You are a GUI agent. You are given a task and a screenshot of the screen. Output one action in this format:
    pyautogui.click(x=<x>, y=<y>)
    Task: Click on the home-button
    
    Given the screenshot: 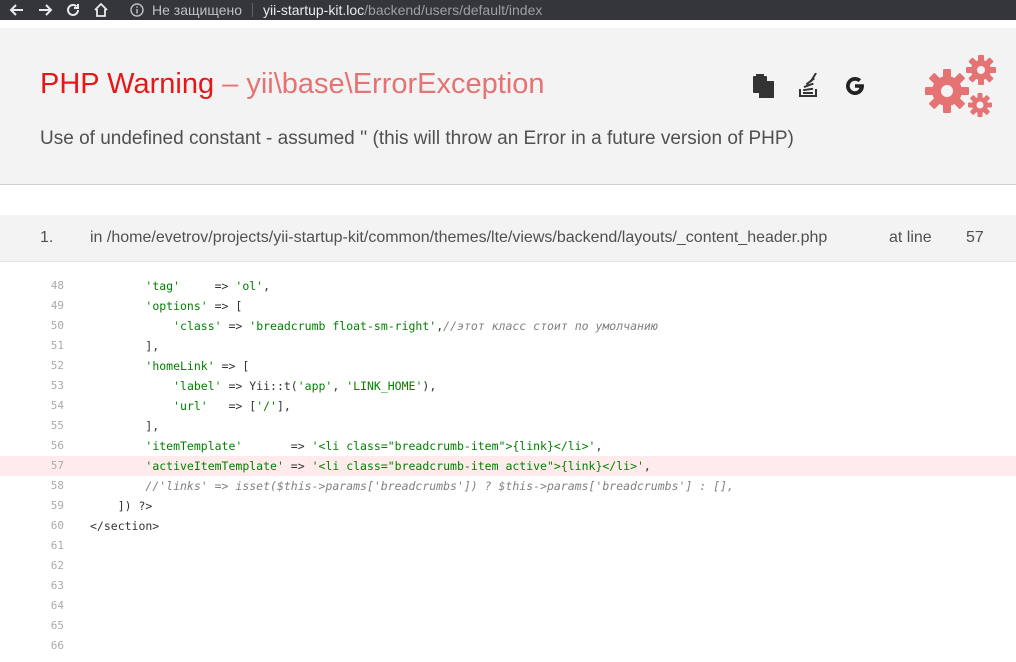 What is the action you would take?
    pyautogui.click(x=101, y=10)
    